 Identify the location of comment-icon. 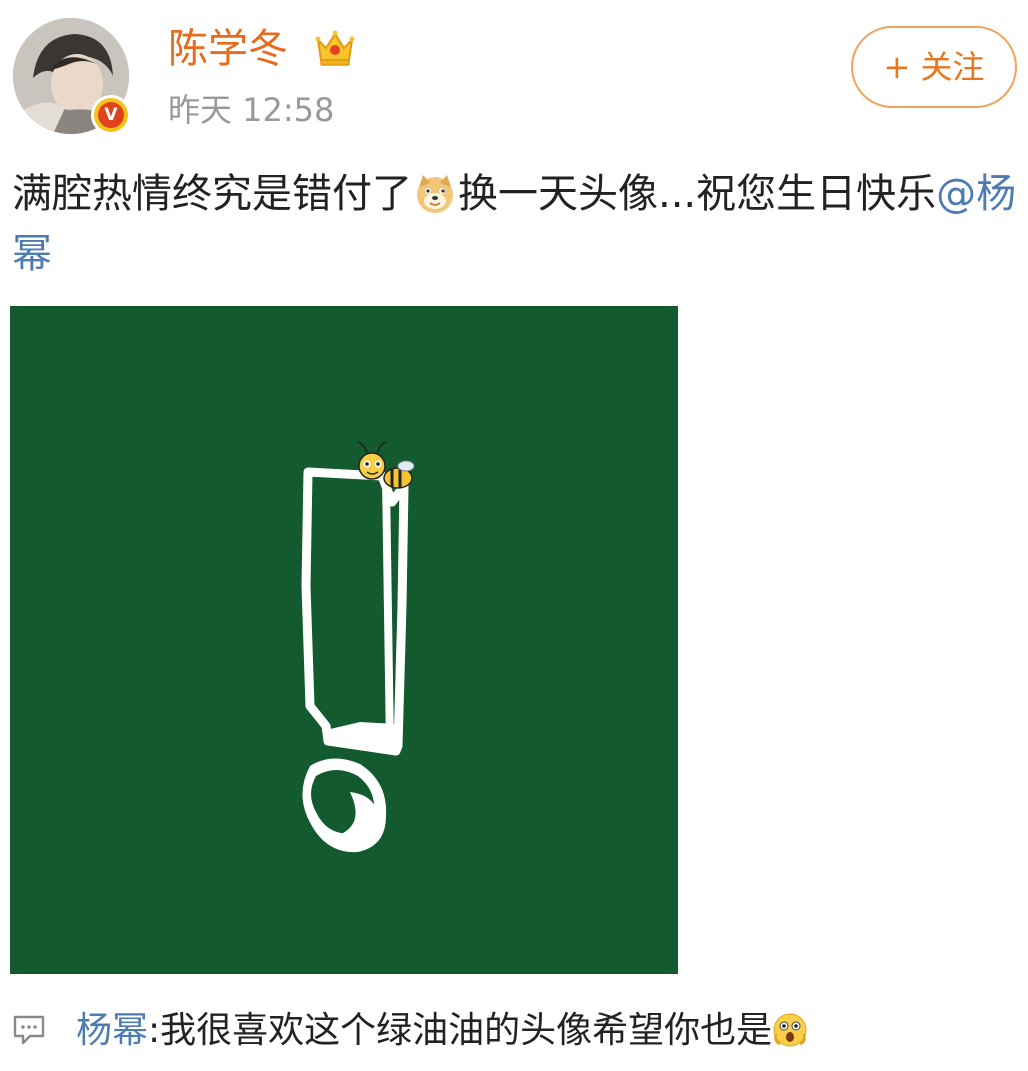
(29, 1029).